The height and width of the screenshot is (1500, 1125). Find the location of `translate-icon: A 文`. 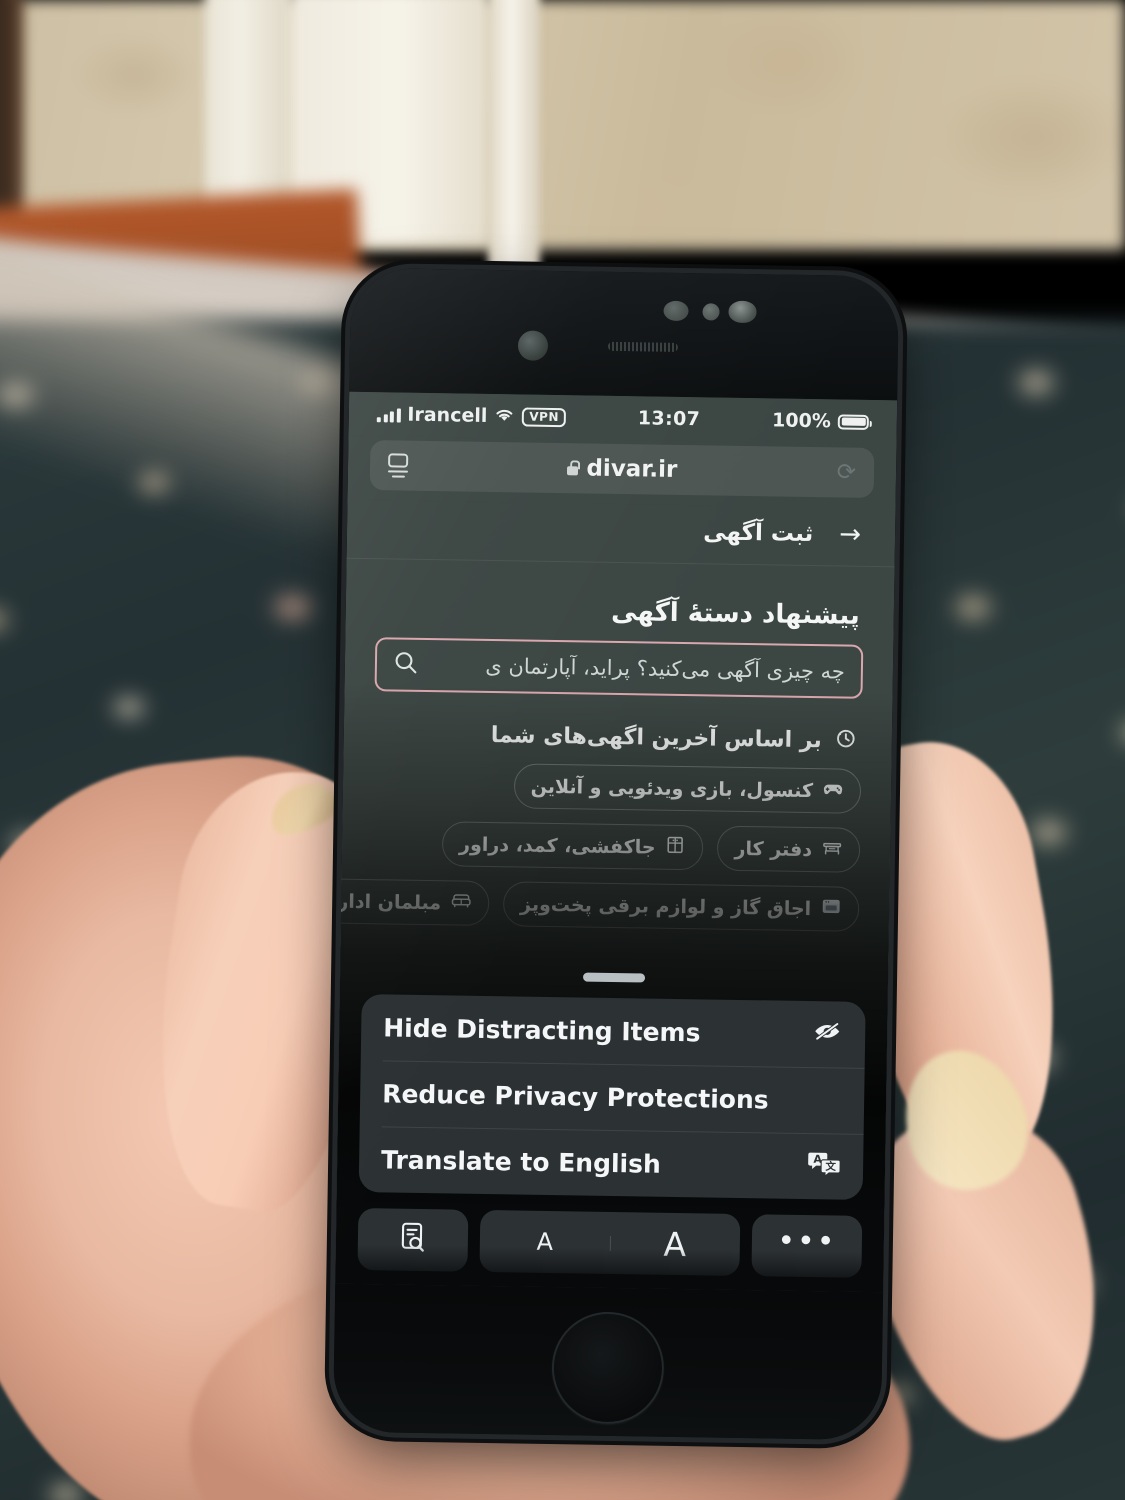

translate-icon: A 文 is located at coordinates (824, 1166).